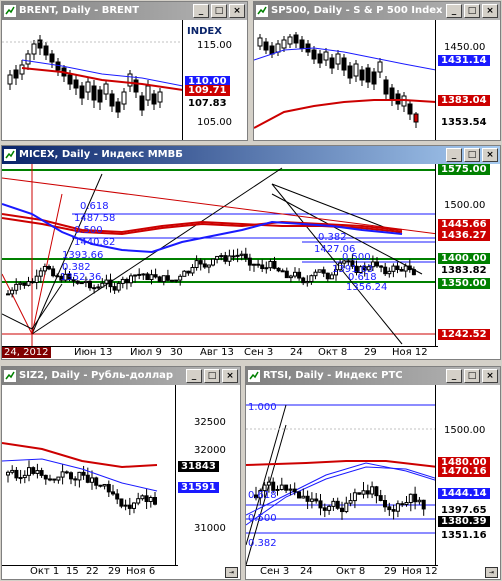  Describe the element at coordinates (45, 571) in the screenshot. I see `date-label: Окт 1` at that location.